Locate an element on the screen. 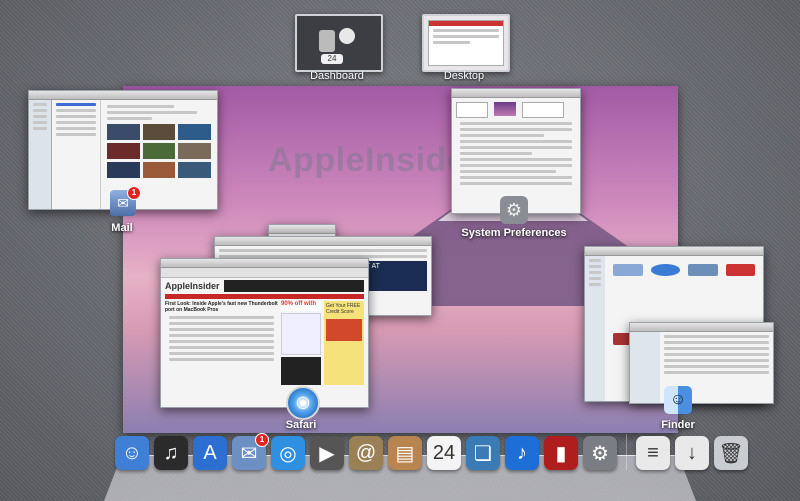  dock-item-finder: ☺ is located at coordinates (132, 453).